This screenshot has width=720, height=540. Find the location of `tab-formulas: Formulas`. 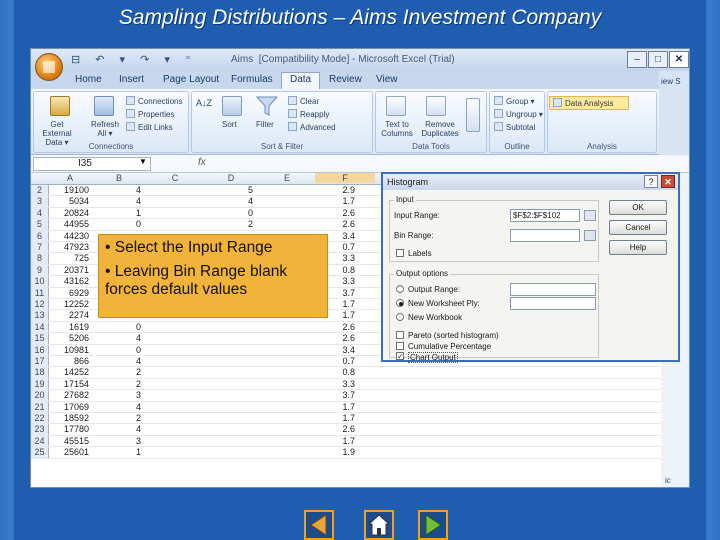

tab-formulas: Formulas is located at coordinates (252, 79).